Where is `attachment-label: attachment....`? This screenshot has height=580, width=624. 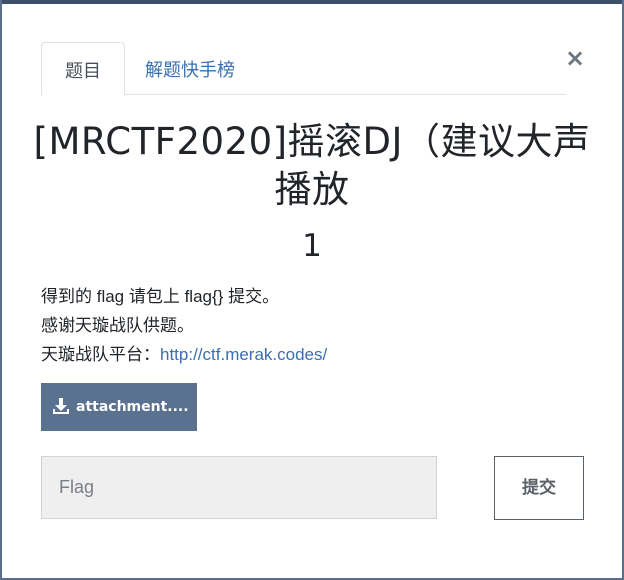 attachment-label: attachment.... is located at coordinates (132, 407).